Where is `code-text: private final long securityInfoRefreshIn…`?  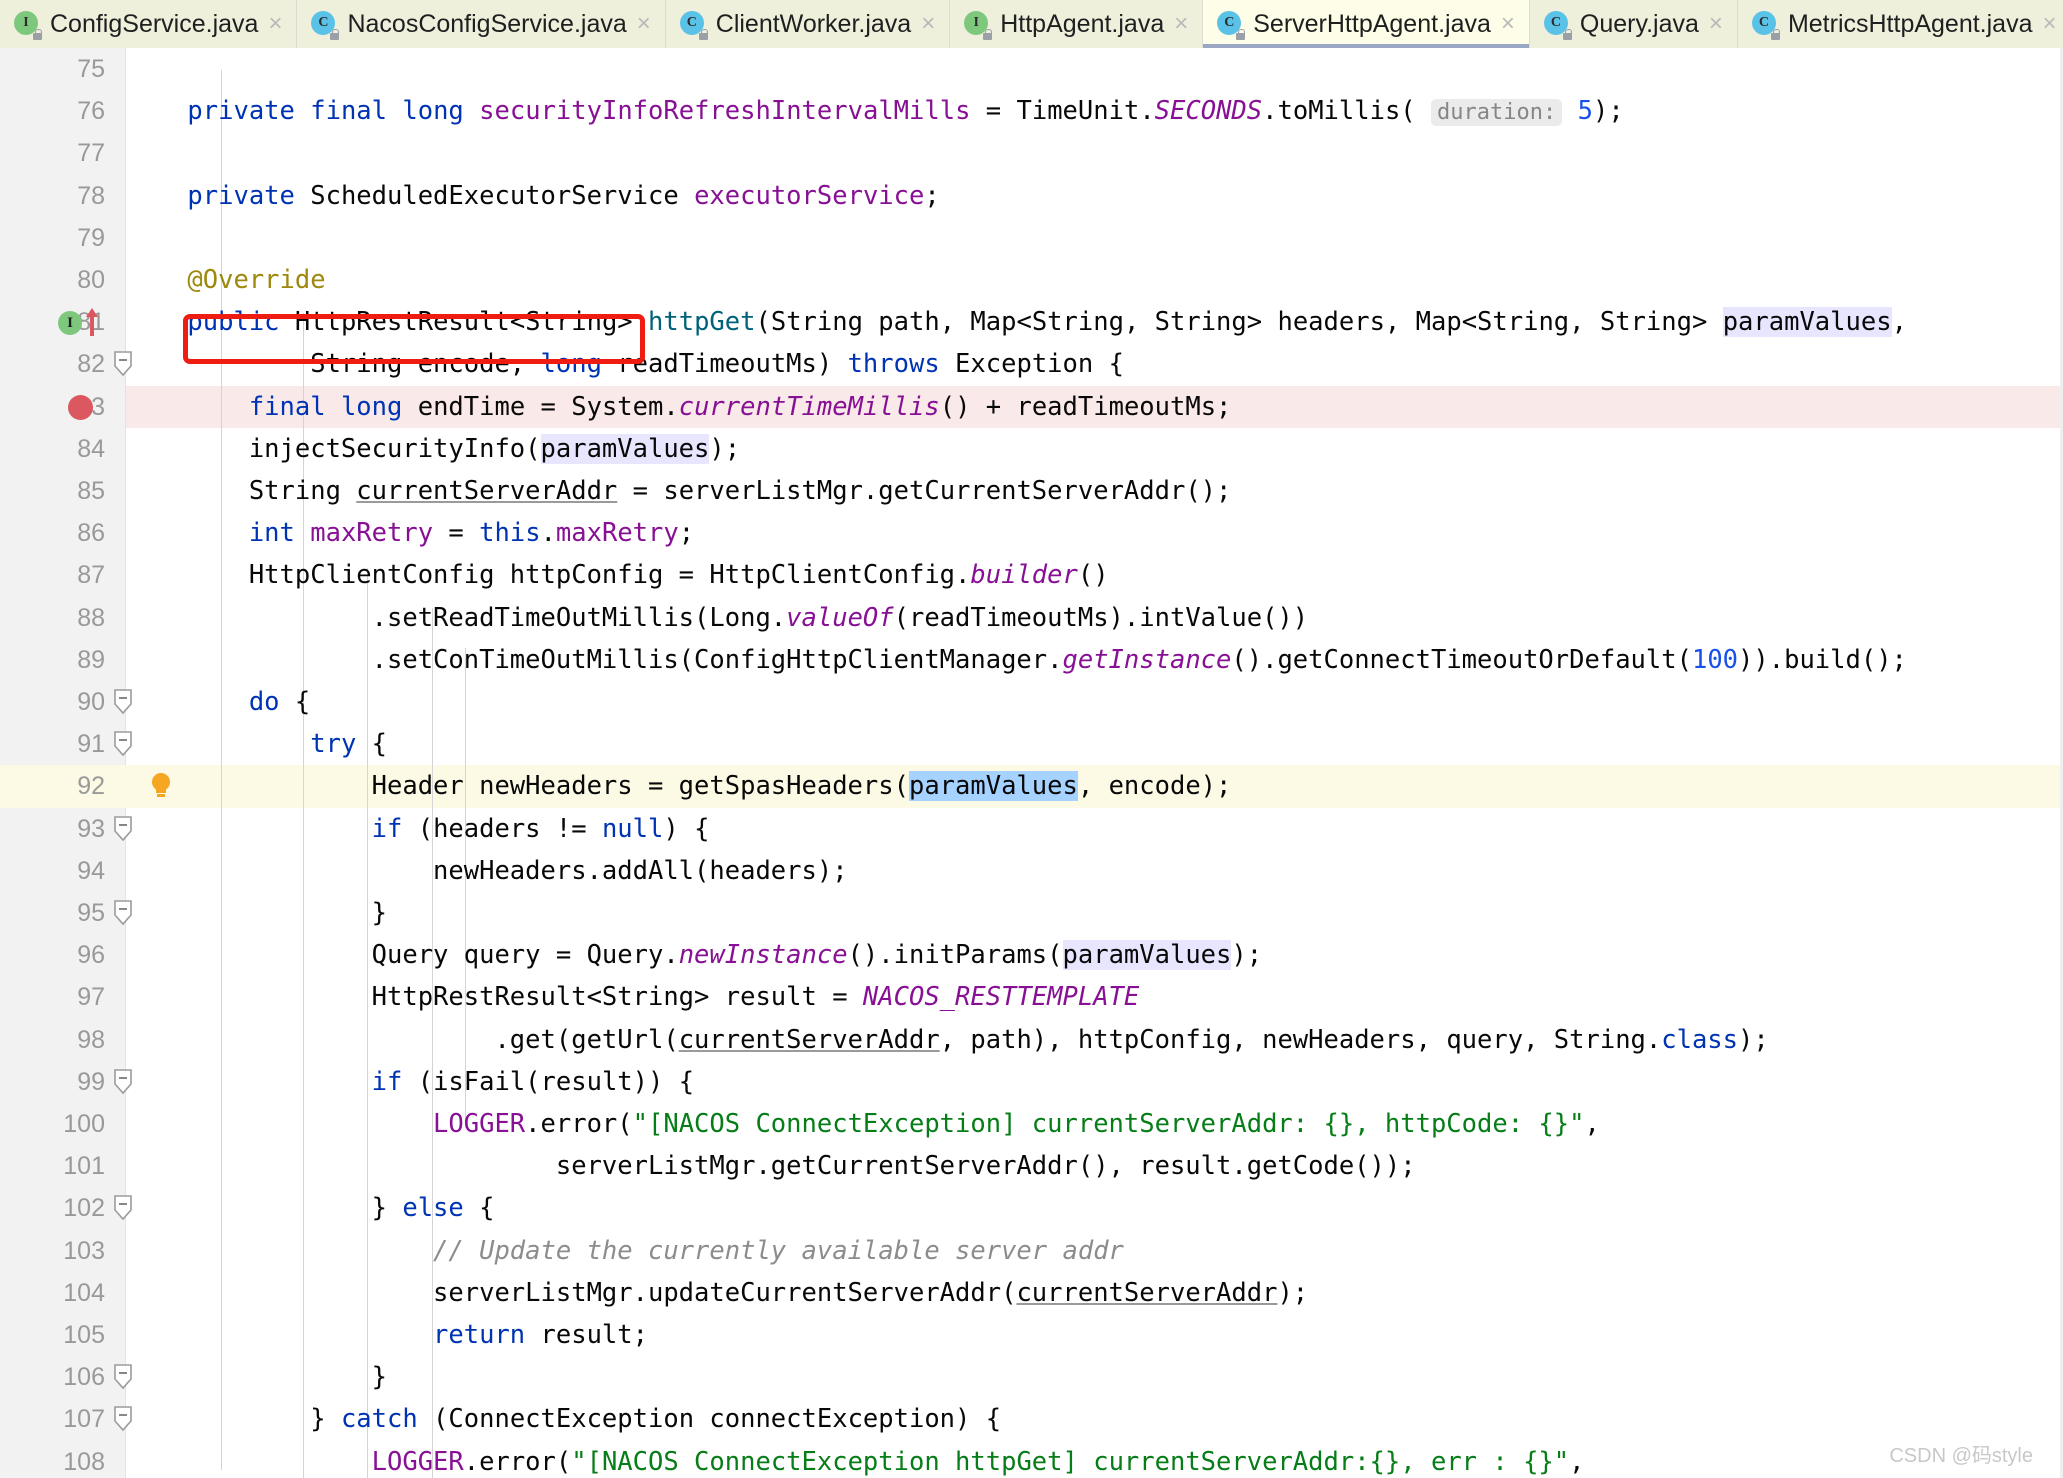 code-text: private final long securityInfoRefreshIn… is located at coordinates (905, 111).